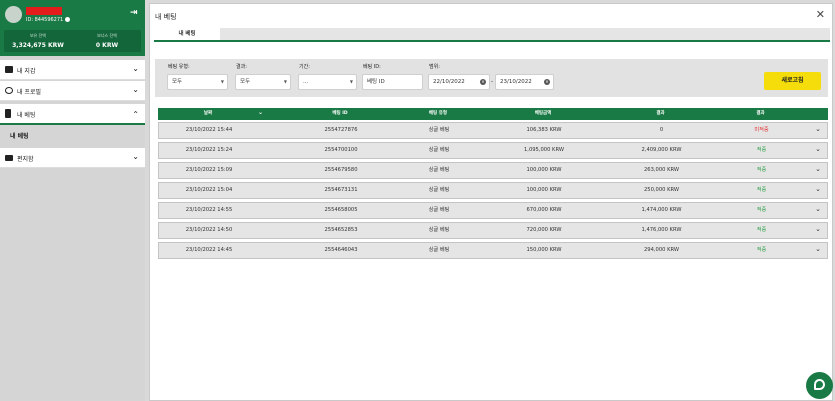 Image resolution: width=835 pixels, height=401 pixels. Describe the element at coordinates (327, 82) in the screenshot. I see `period-select: ... ▼` at that location.